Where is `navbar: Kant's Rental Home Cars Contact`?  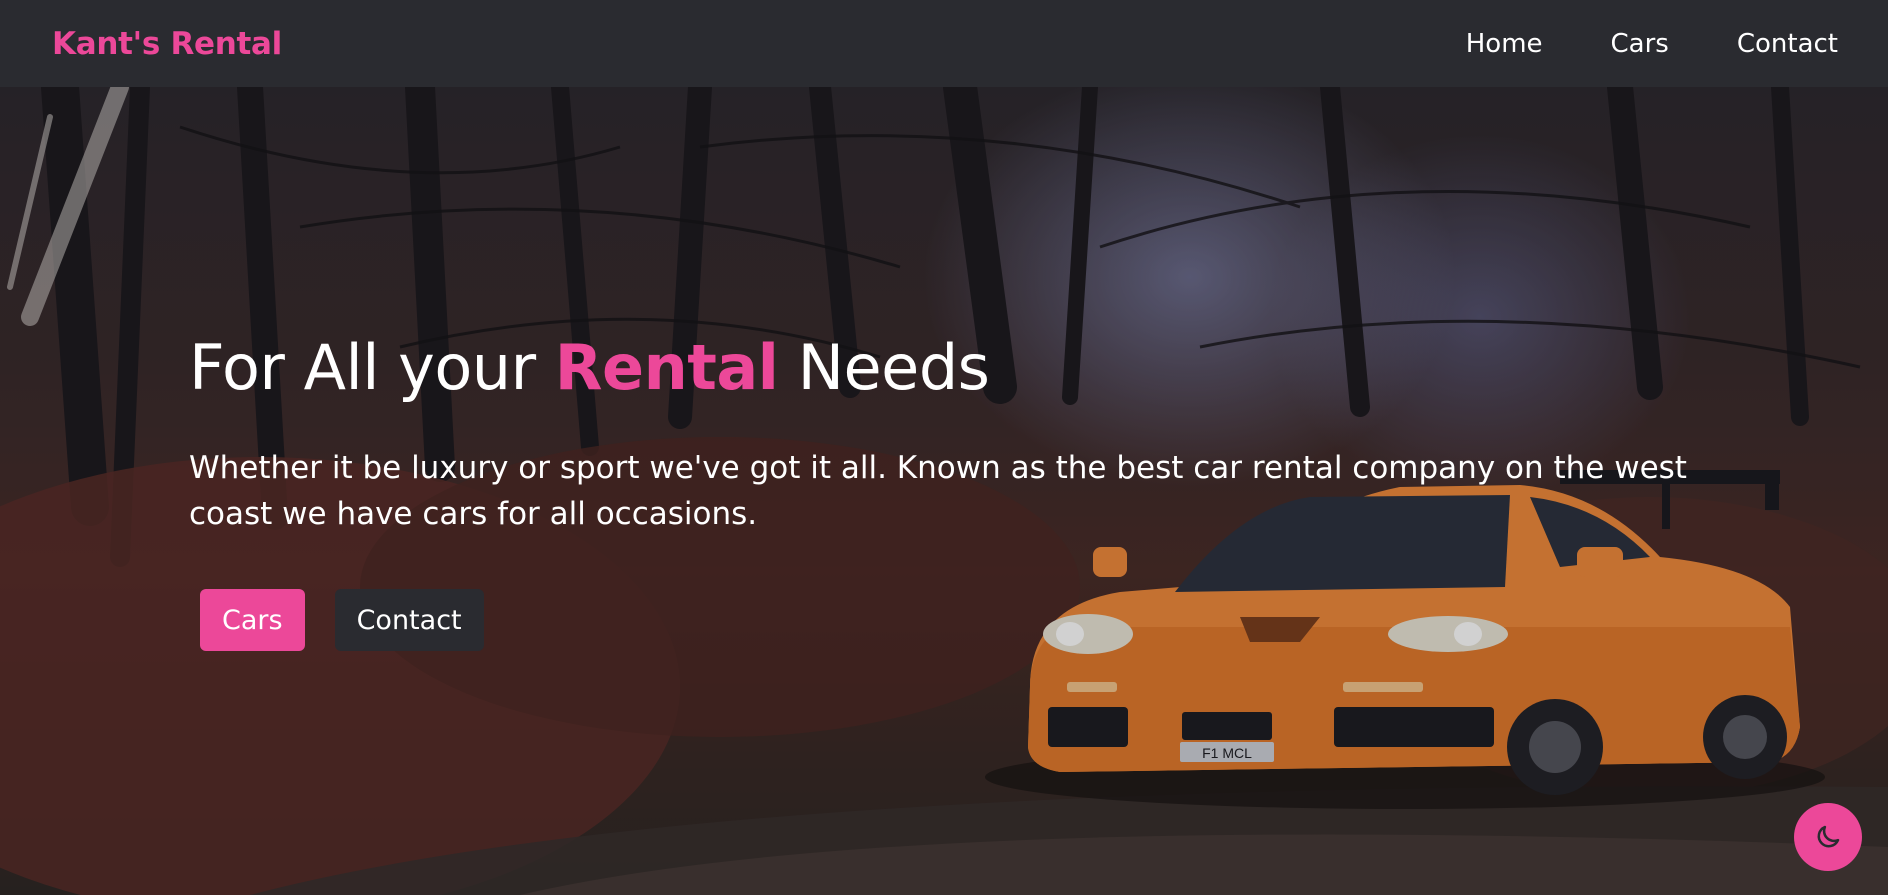
navbar: Kant's Rental Home Cars Contact is located at coordinates (944, 43).